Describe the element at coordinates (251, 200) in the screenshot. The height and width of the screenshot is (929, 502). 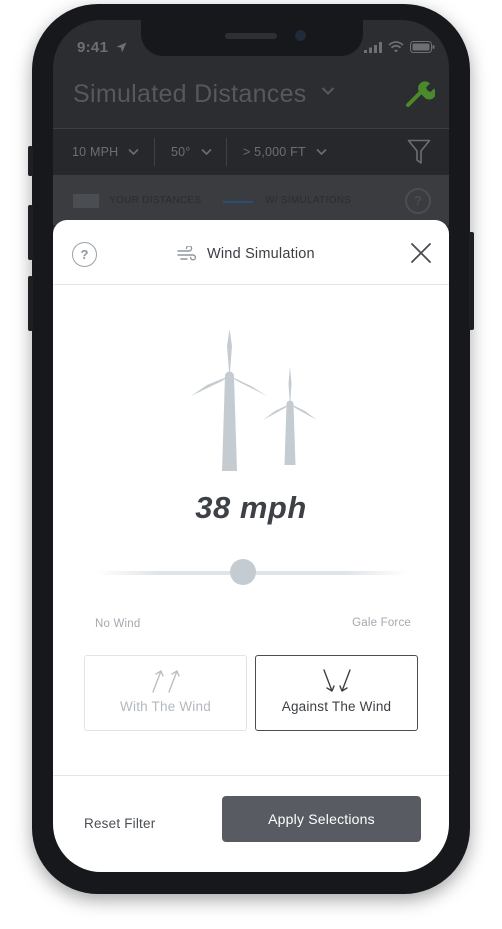
I see `chart-legend: YOUR DISTANCES W/ SIMULATIONS` at that location.